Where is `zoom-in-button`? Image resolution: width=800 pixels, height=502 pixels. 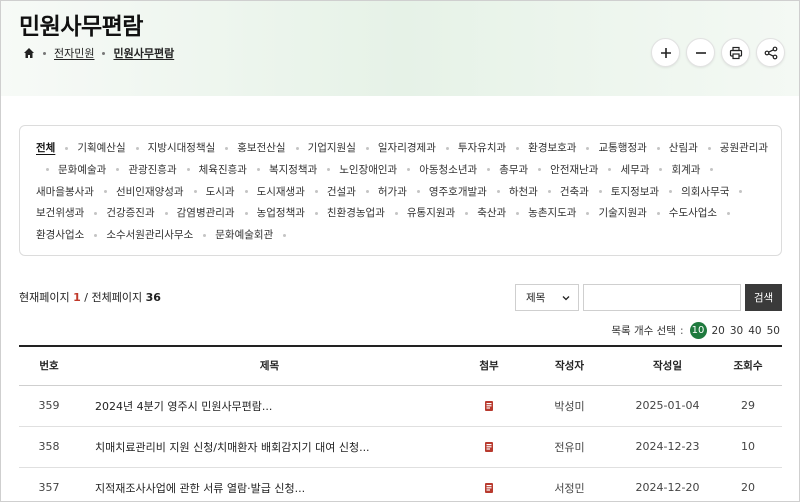
zoom-in-button is located at coordinates (665, 52).